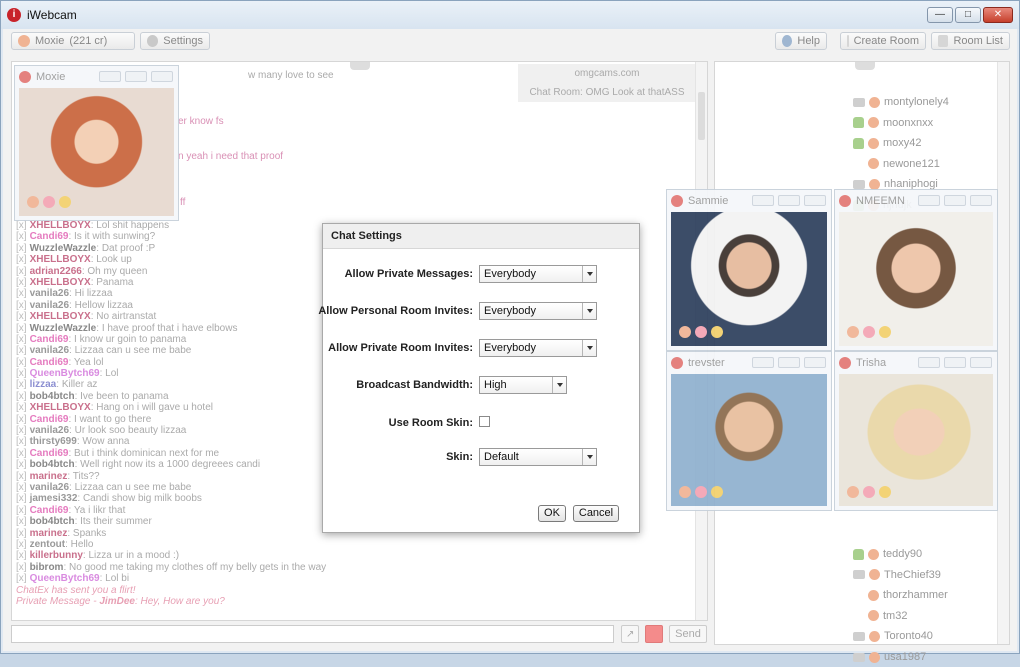 The image size is (1020, 667). Describe the element at coordinates (56, 555) in the screenshot. I see `chat-username: killerbunny` at that location.